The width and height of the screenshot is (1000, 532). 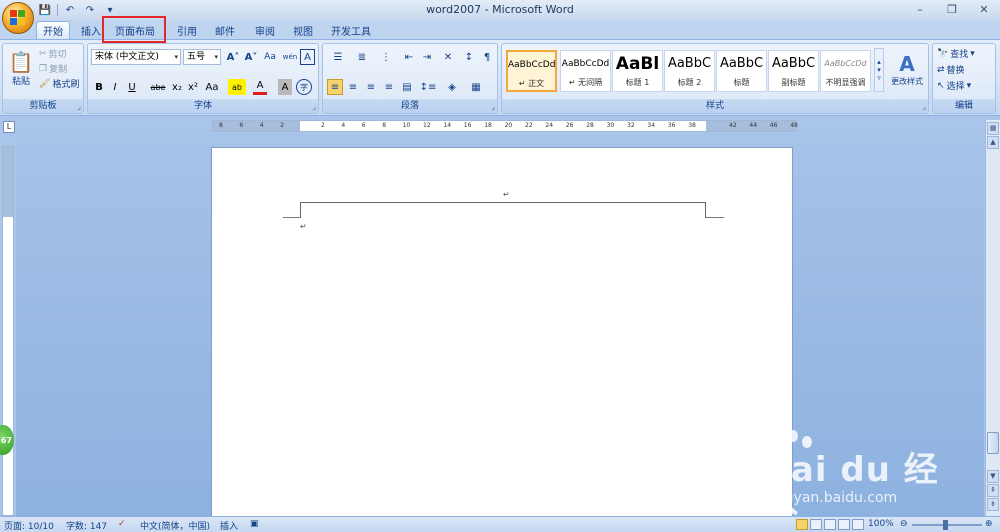 What do you see at coordinates (984, 9) in the screenshot?
I see `close-button: ✕` at bounding box center [984, 9].